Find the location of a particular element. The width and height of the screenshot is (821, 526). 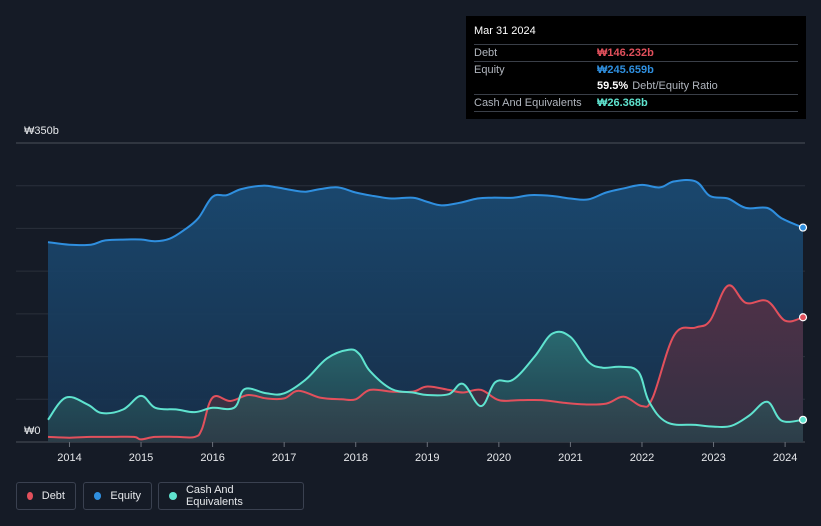

x-tick-label: 2019 is located at coordinates (427, 458).